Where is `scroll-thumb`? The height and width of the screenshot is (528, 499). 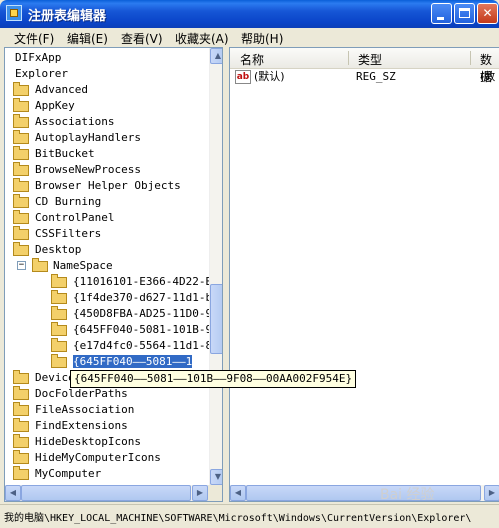
scroll-thumb is located at coordinates (216, 319).